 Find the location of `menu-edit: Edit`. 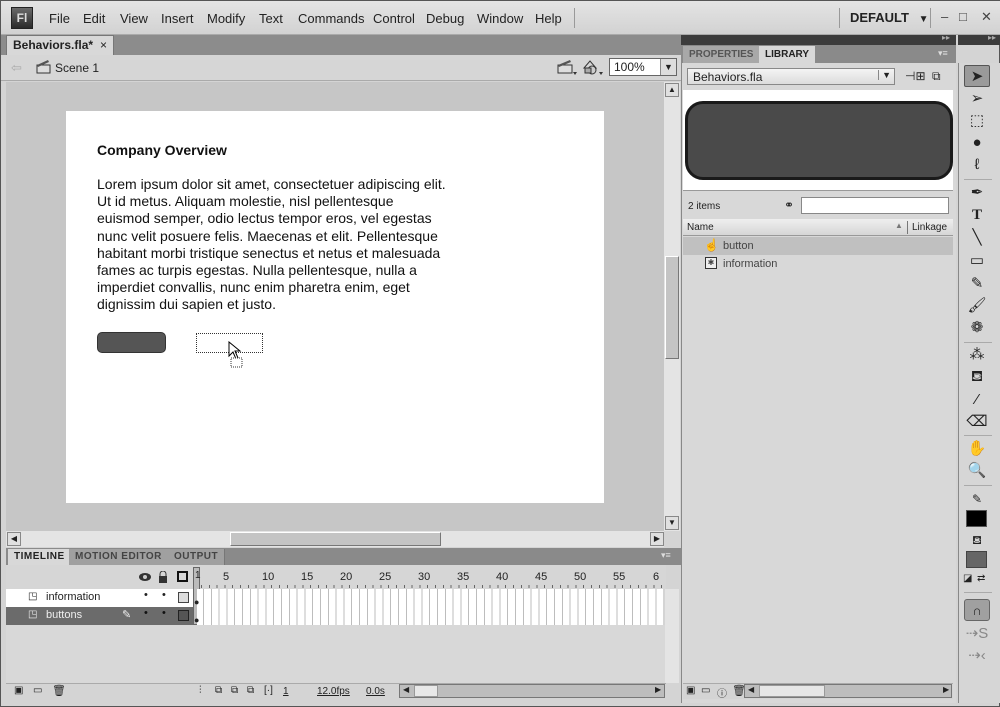

menu-edit: Edit is located at coordinates (94, 18).